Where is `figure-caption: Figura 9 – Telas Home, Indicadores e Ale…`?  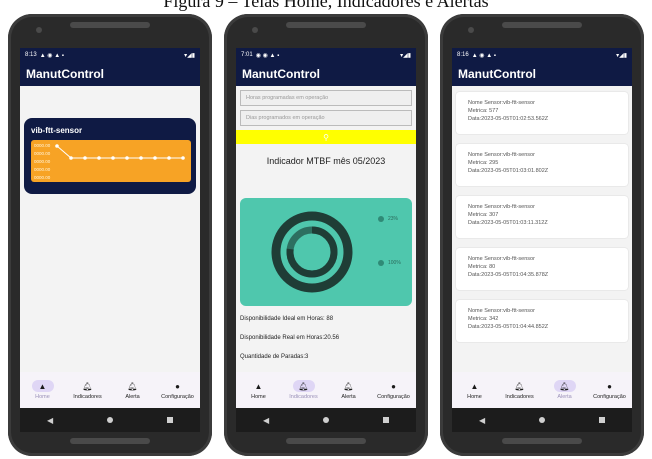
figure-caption: Figura 9 – Telas Home, Indicadores e Ale… is located at coordinates (326, 5).